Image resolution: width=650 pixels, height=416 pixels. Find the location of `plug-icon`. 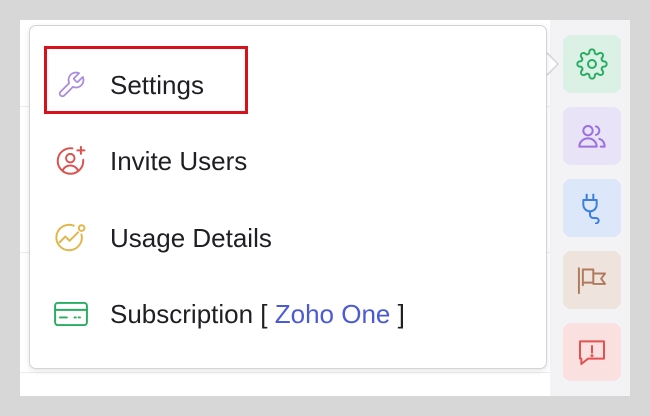

plug-icon is located at coordinates (591, 208).